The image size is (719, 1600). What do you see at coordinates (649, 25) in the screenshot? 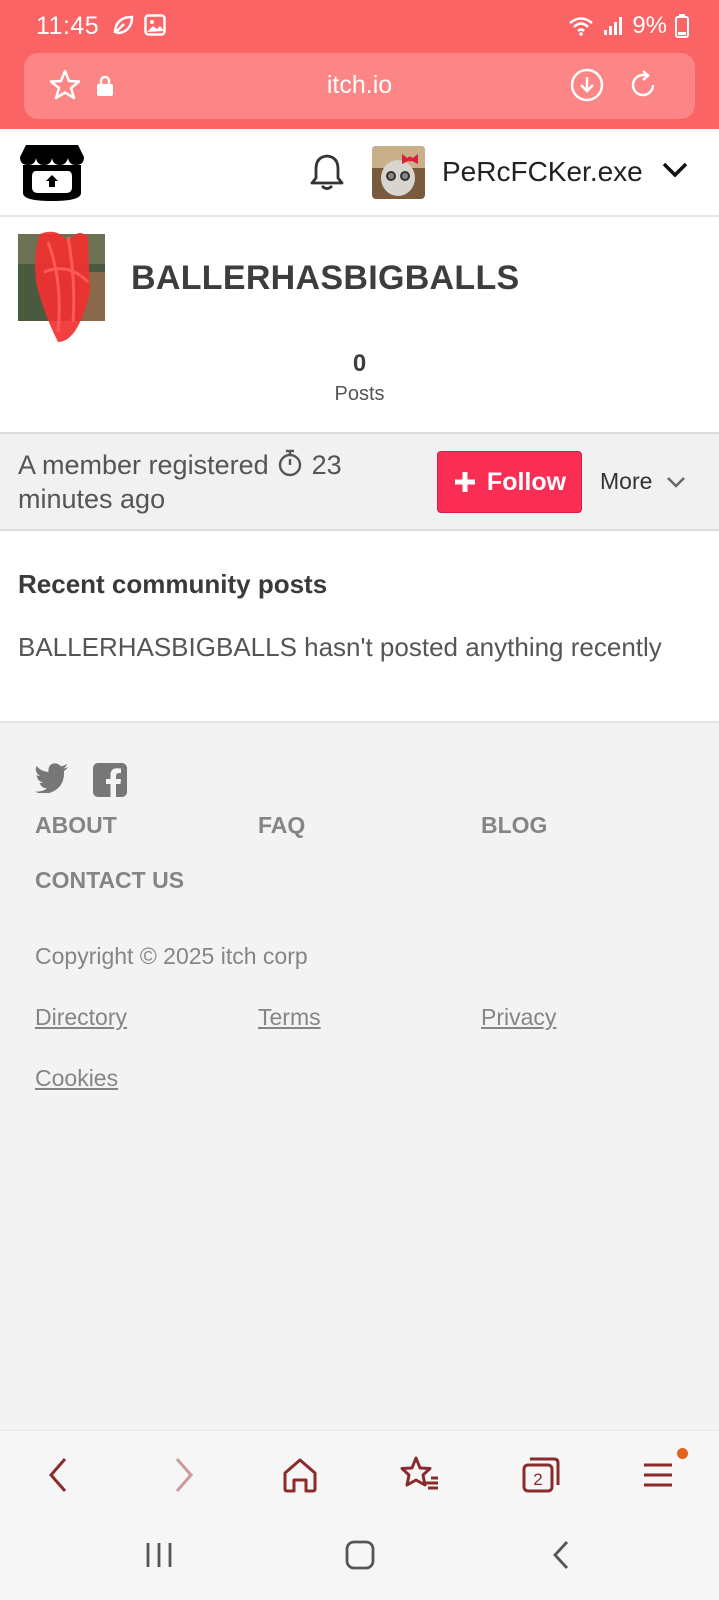
I see `battery-percent: 9%` at bounding box center [649, 25].